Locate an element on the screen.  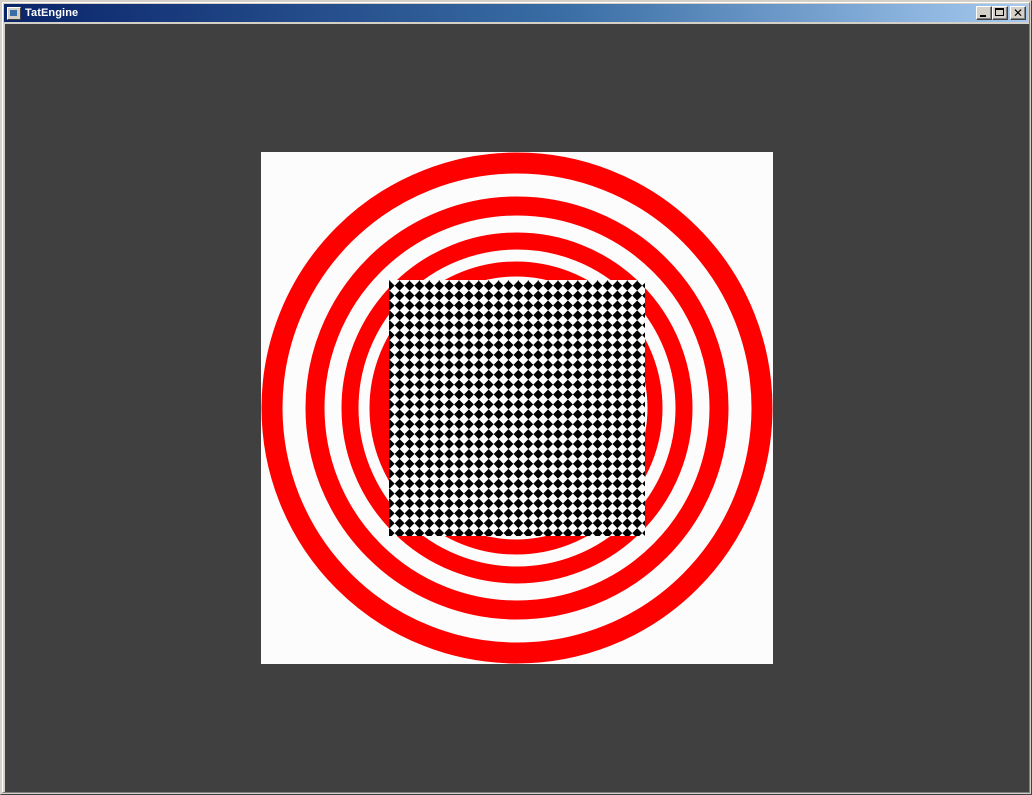
minimize-icon is located at coordinates (983, 16).